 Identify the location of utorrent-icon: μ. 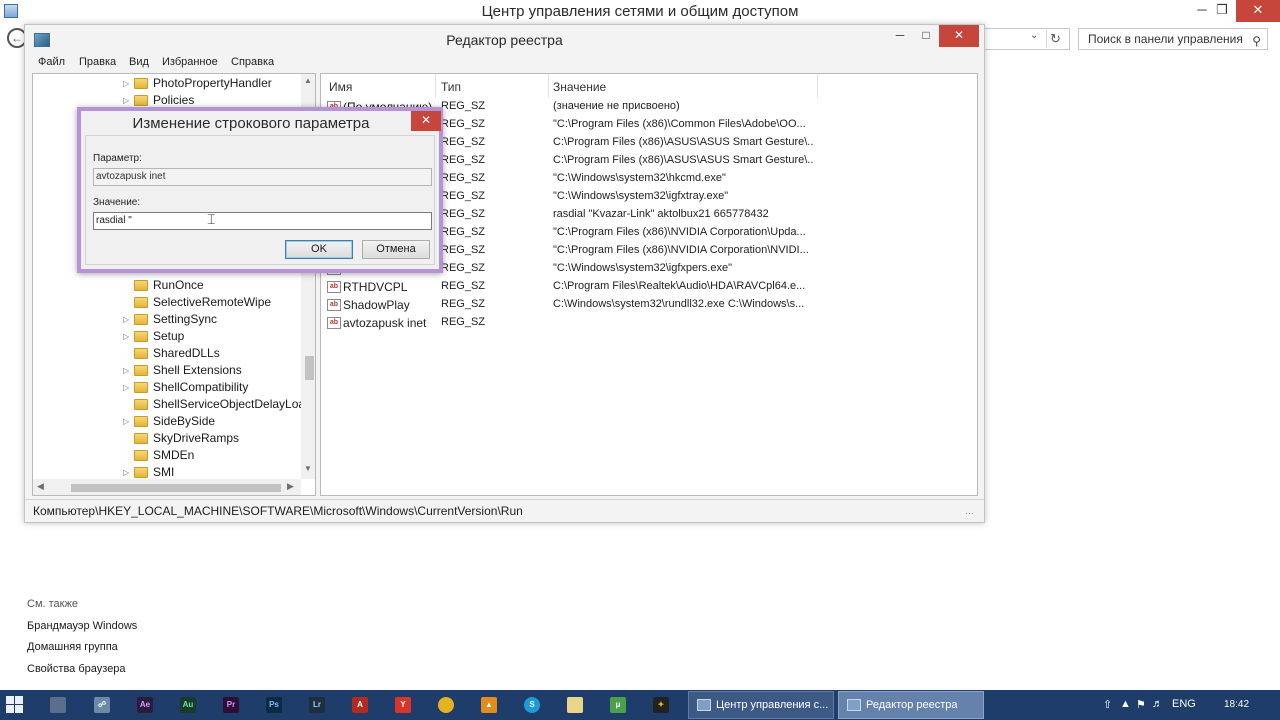
(618, 705).